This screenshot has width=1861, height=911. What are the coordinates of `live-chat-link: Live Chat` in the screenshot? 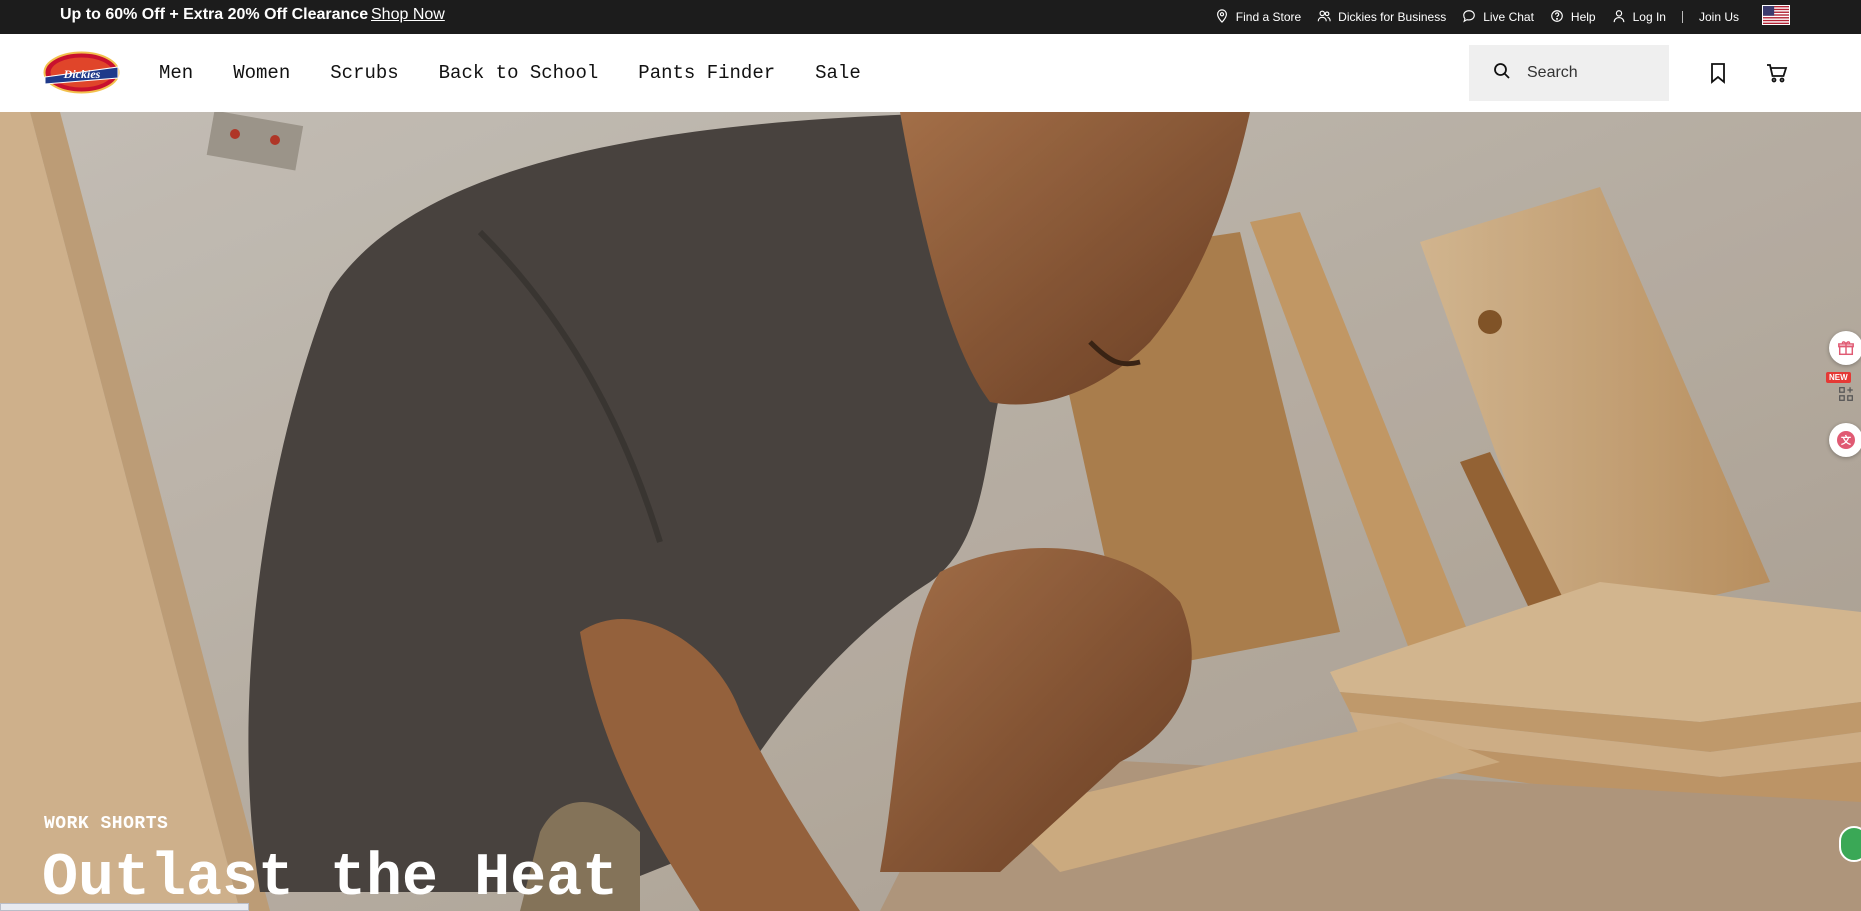 It's located at (1498, 17).